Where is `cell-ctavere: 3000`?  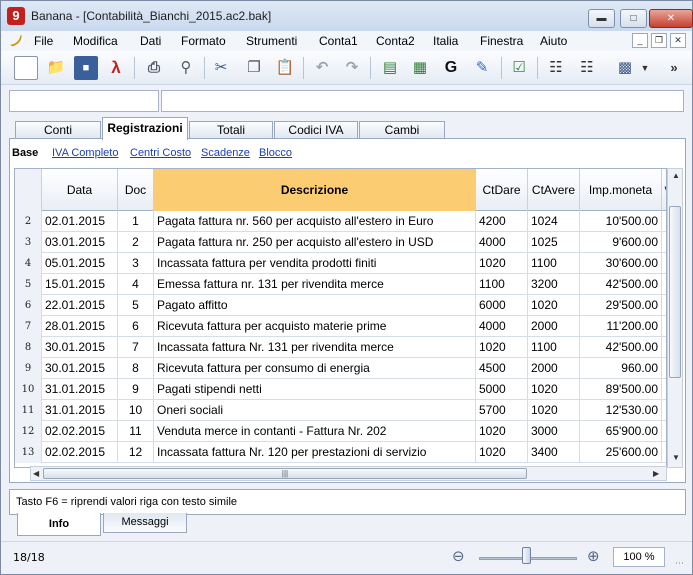 cell-ctavere: 3000 is located at coordinates (554, 431).